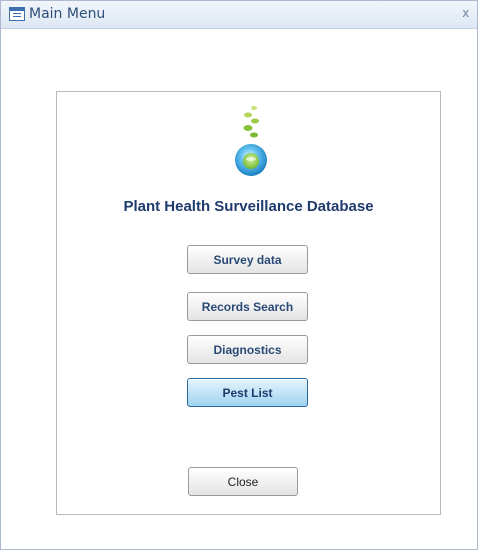 The height and width of the screenshot is (550, 478). I want to click on diagnostics-button: Diagnostics, so click(247, 349).